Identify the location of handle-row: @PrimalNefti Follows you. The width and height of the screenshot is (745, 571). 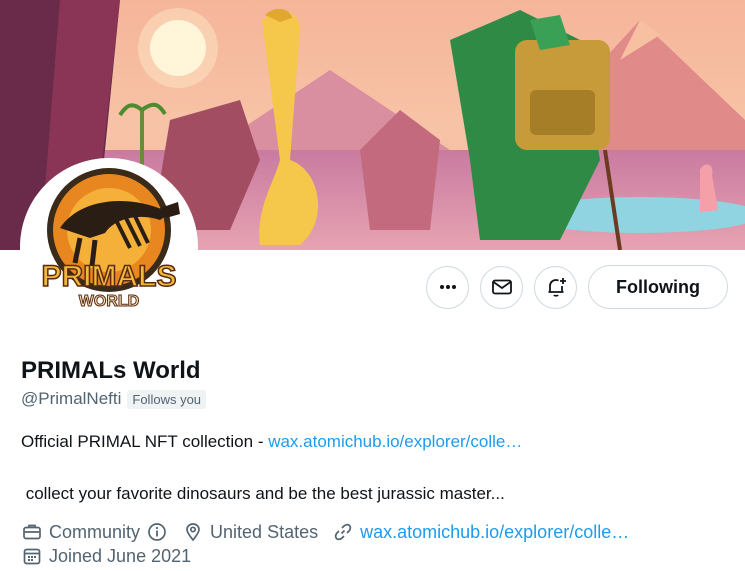
(114, 399).